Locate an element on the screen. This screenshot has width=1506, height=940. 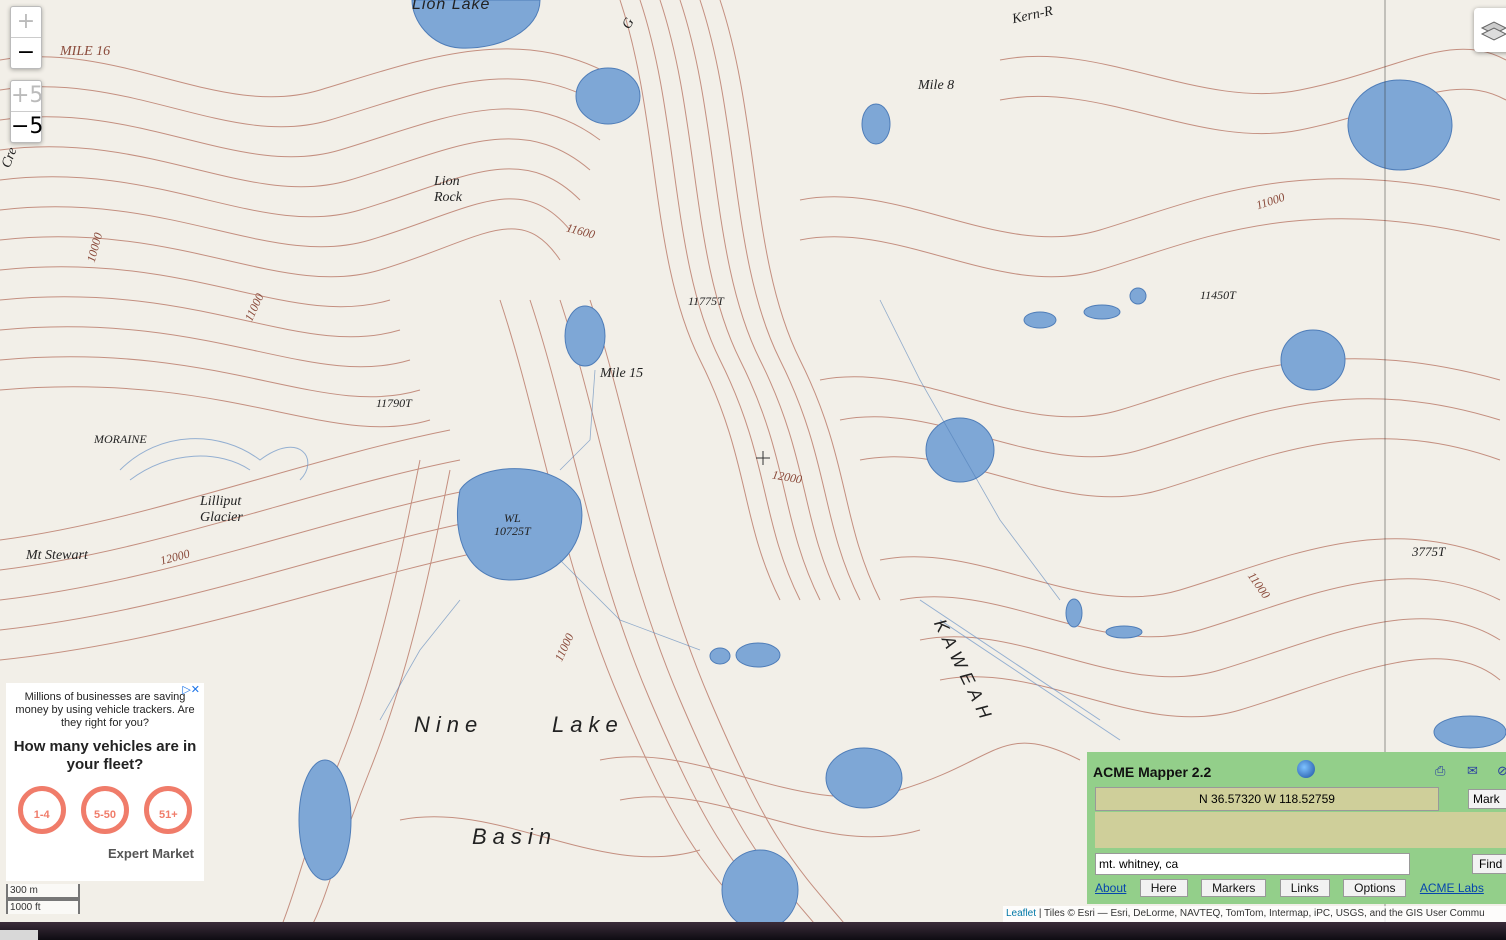
ad-close-icon: ▷✕ is located at coordinates (191, 689).